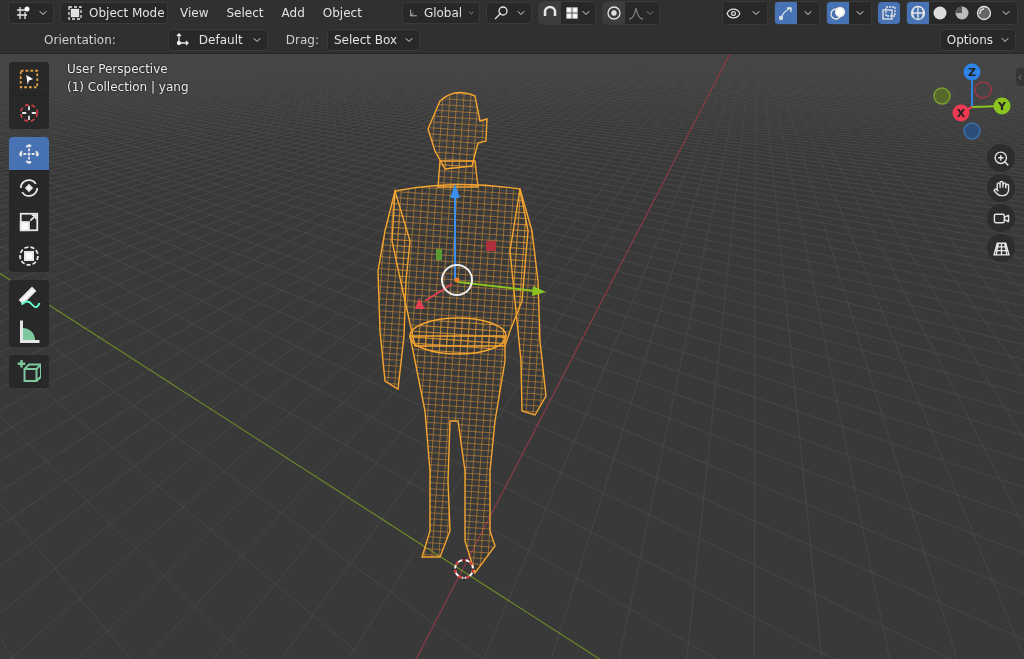  What do you see at coordinates (571, 13) in the screenshot?
I see `snap-grid-icon` at bounding box center [571, 13].